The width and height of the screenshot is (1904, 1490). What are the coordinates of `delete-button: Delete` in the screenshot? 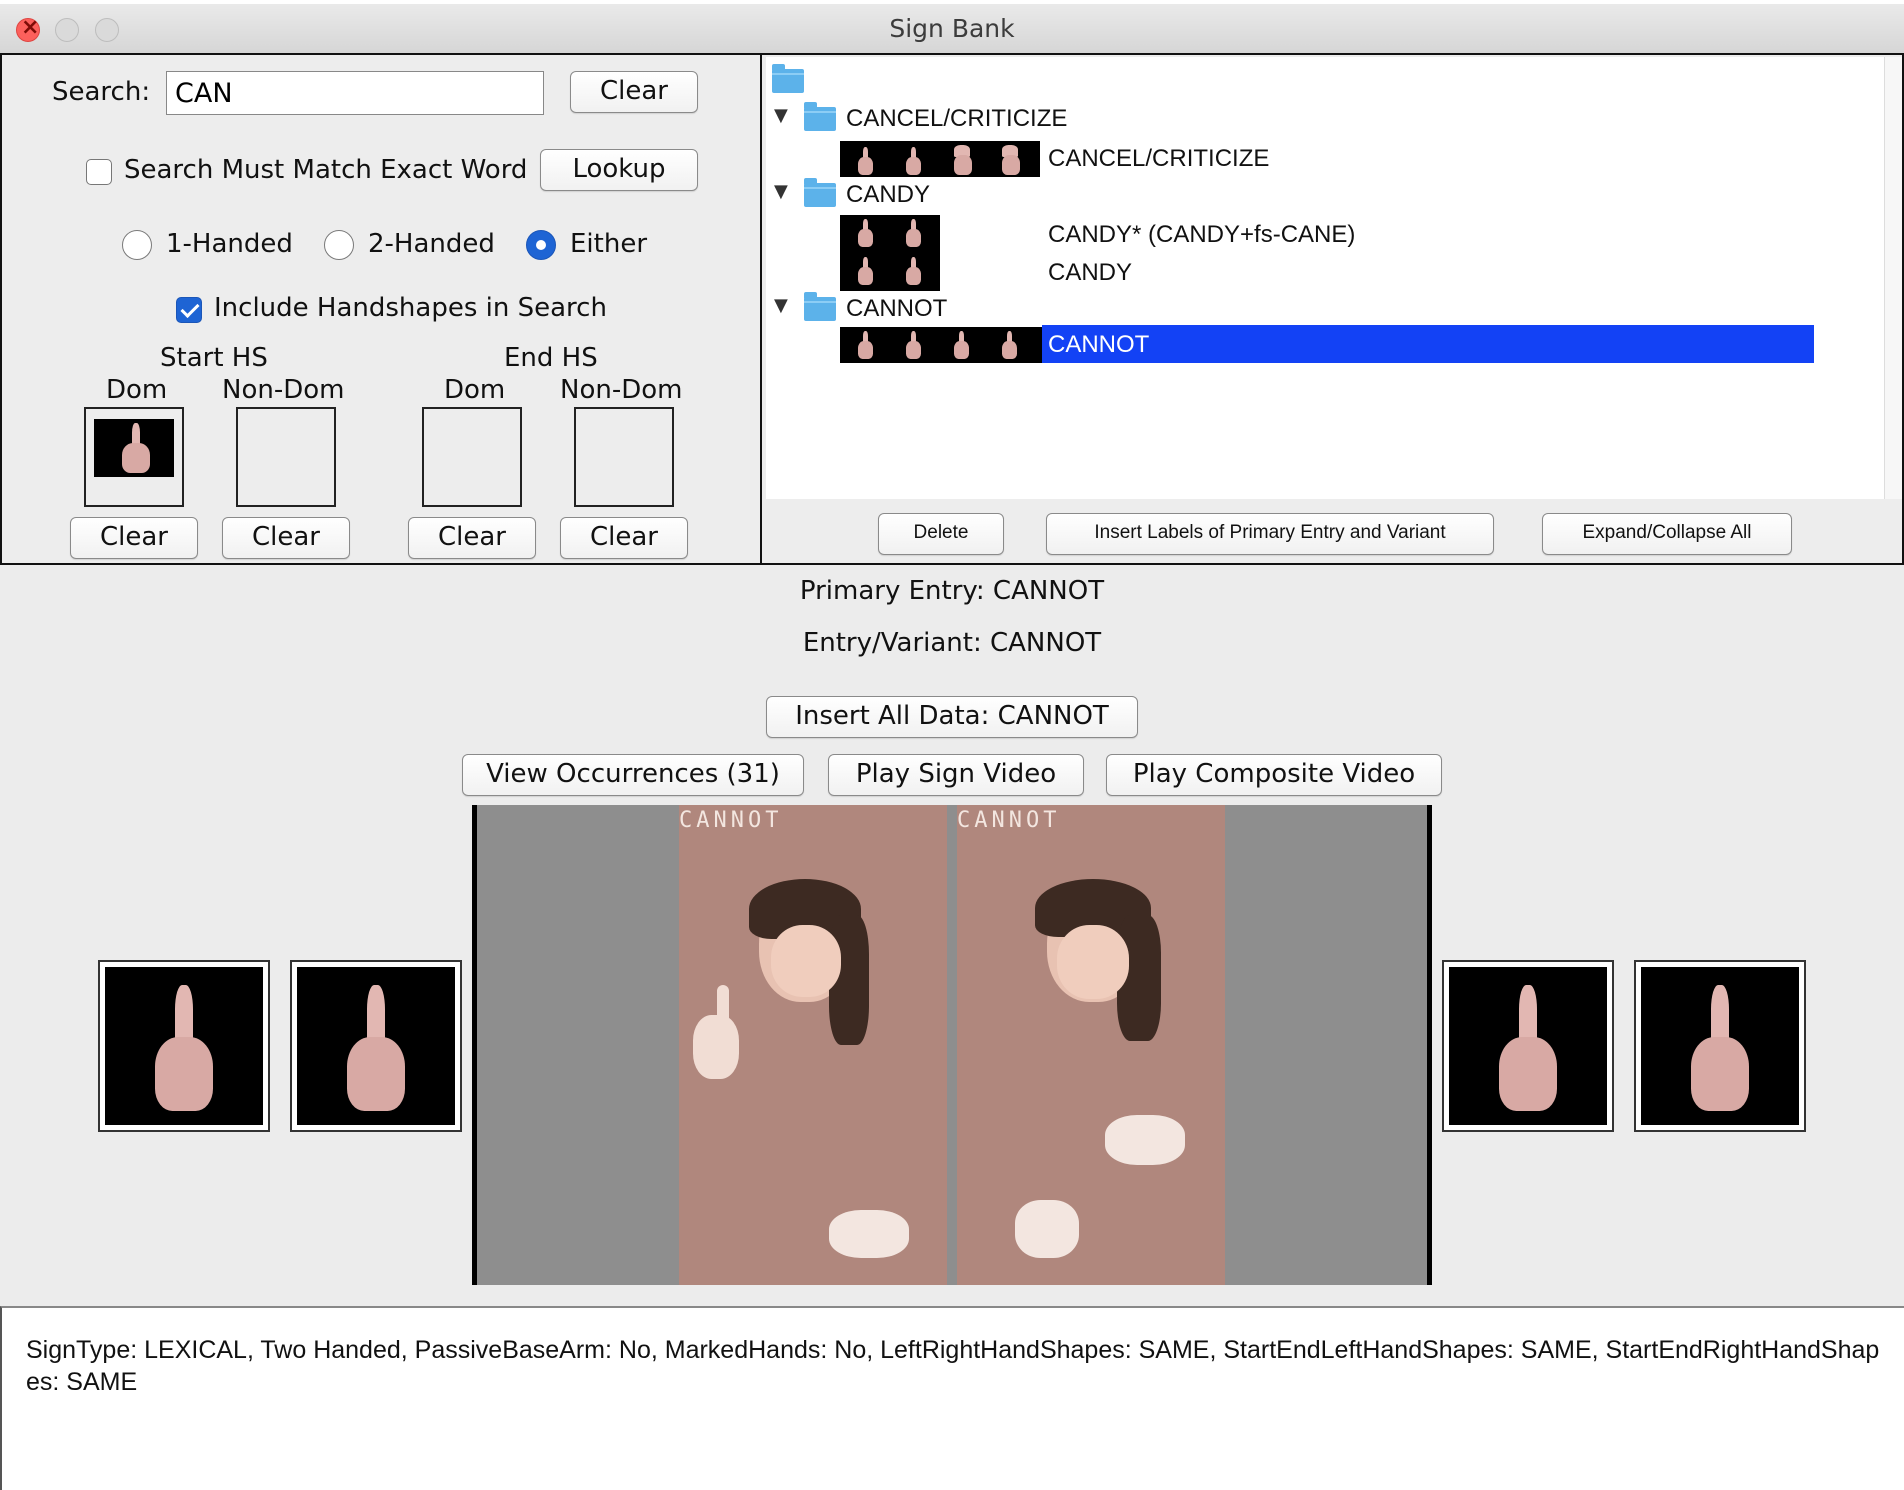 It's located at (941, 534).